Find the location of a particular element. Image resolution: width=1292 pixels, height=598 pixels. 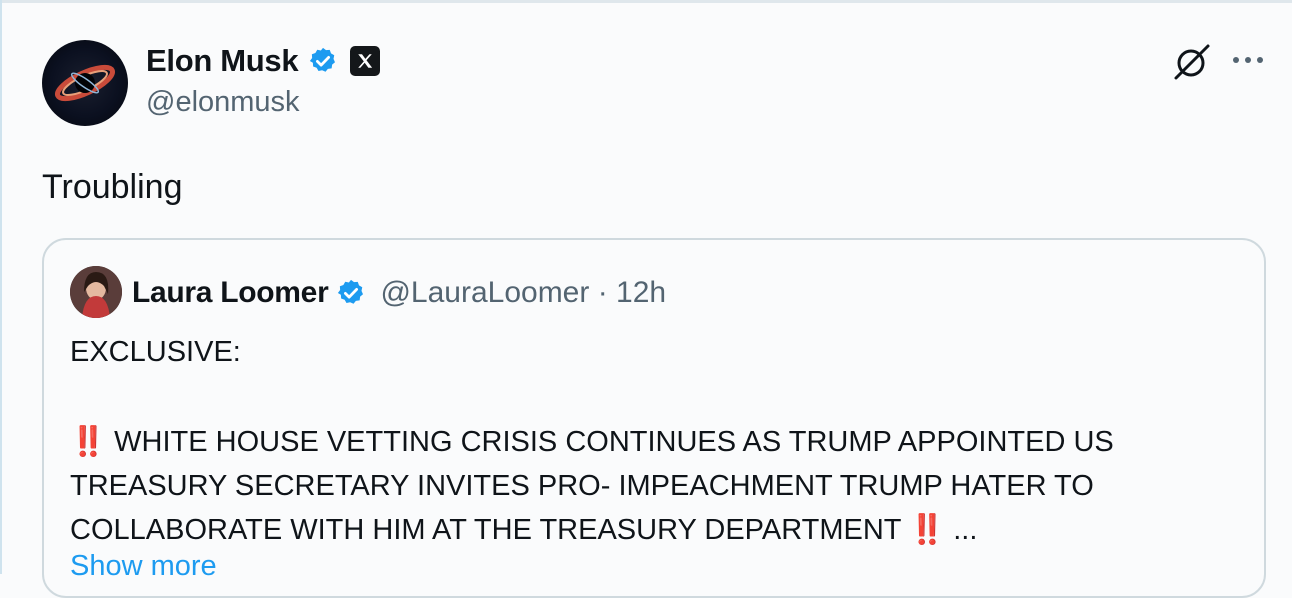

x-logo-icon is located at coordinates (365, 61).